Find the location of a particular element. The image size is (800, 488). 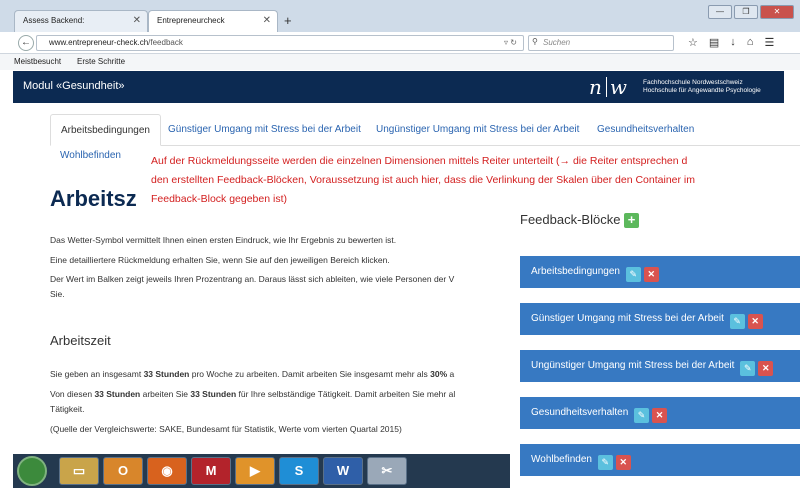

windows-taskbar: ▭ O ◉ M ▶ S W ✂ is located at coordinates (261, 471).